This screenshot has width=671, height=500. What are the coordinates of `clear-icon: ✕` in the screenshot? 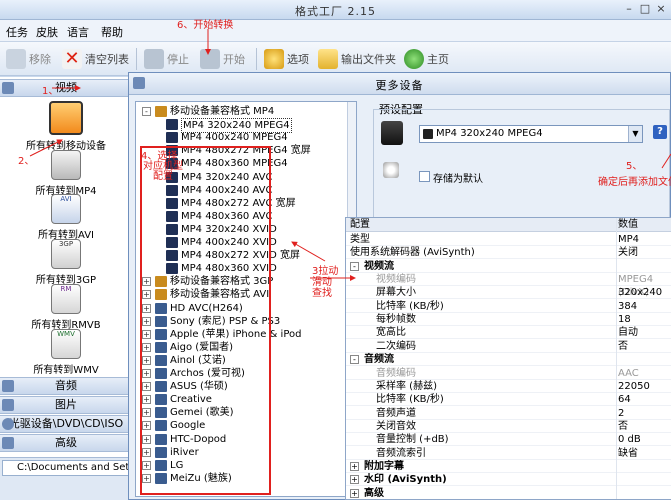 It's located at (72, 59).